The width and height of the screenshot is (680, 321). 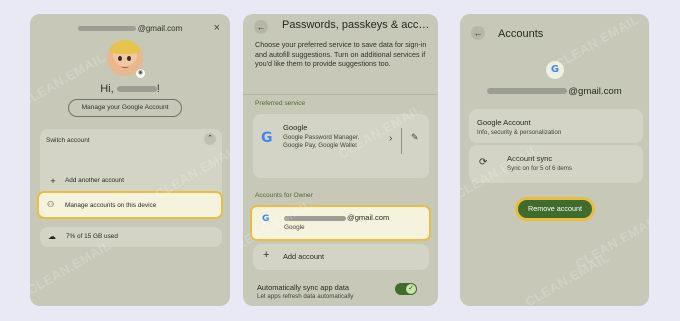 I want to click on preferred-service-header: Preferred service, so click(x=280, y=103).